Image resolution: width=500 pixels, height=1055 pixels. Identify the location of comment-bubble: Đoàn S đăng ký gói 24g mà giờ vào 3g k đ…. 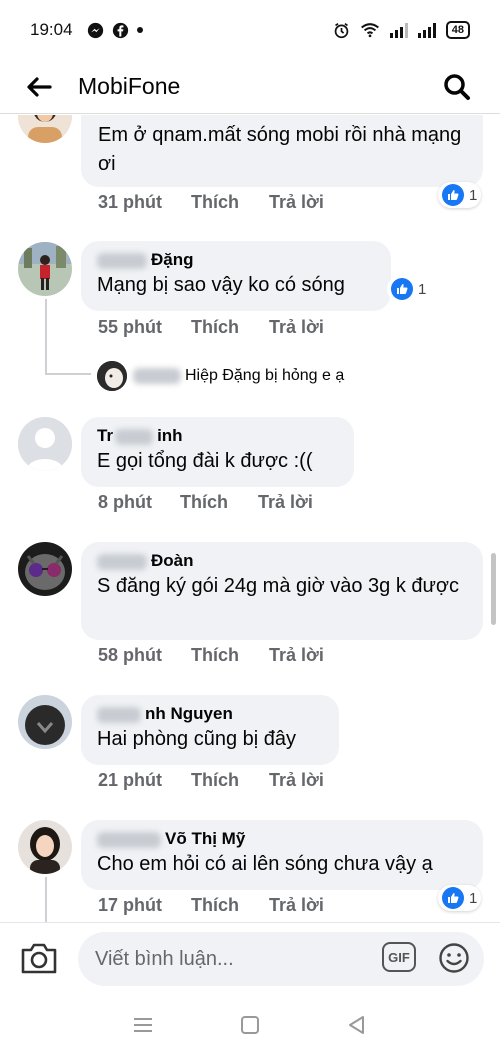
(282, 591).